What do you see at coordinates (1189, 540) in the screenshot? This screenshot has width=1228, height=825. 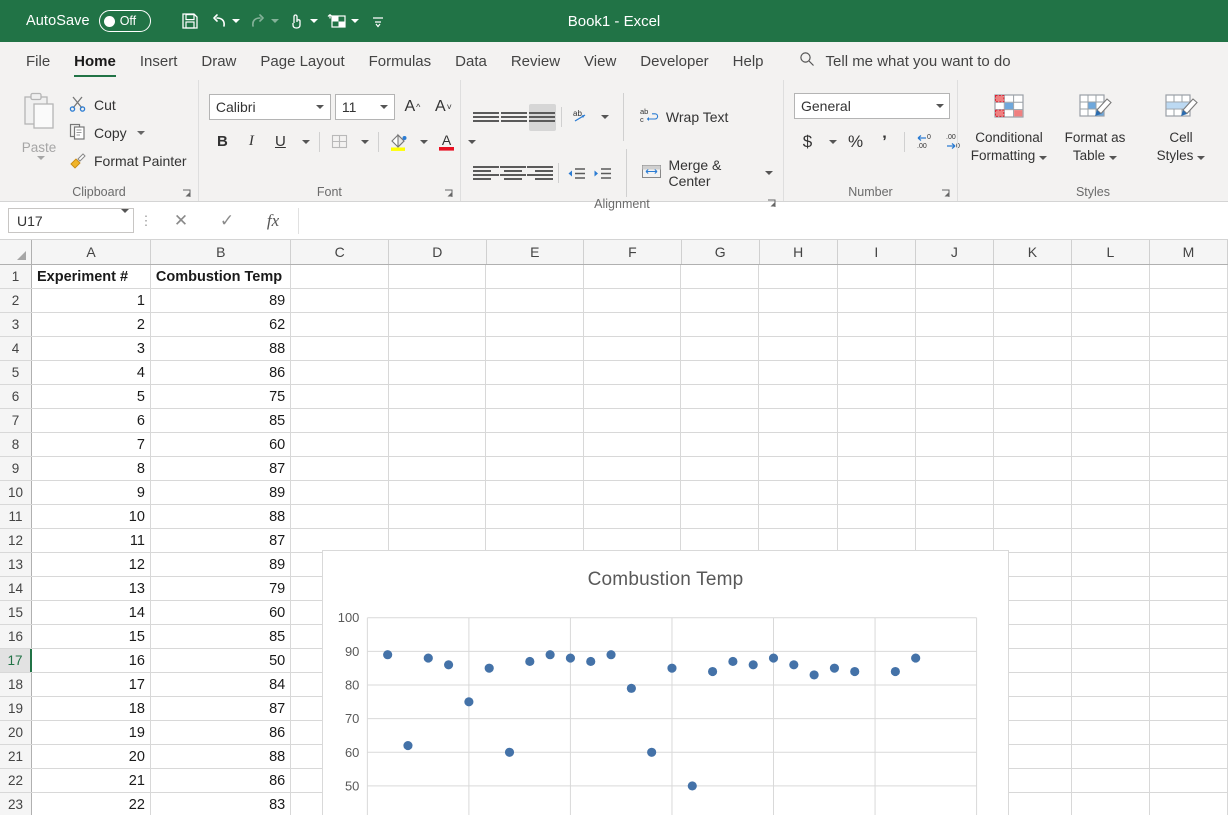 I see `cell-M12` at bounding box center [1189, 540].